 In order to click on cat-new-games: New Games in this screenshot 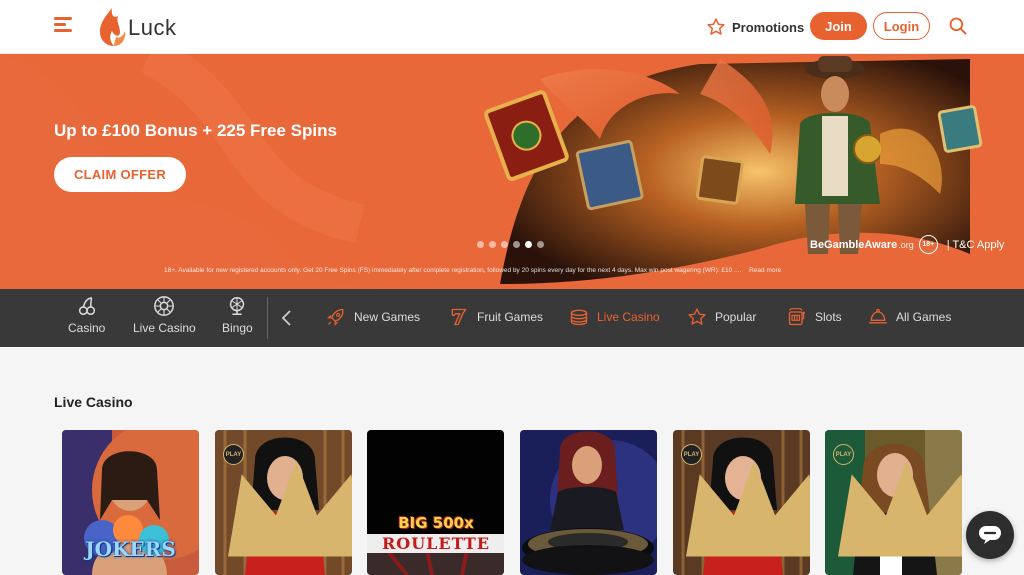, I will do `click(373, 317)`.